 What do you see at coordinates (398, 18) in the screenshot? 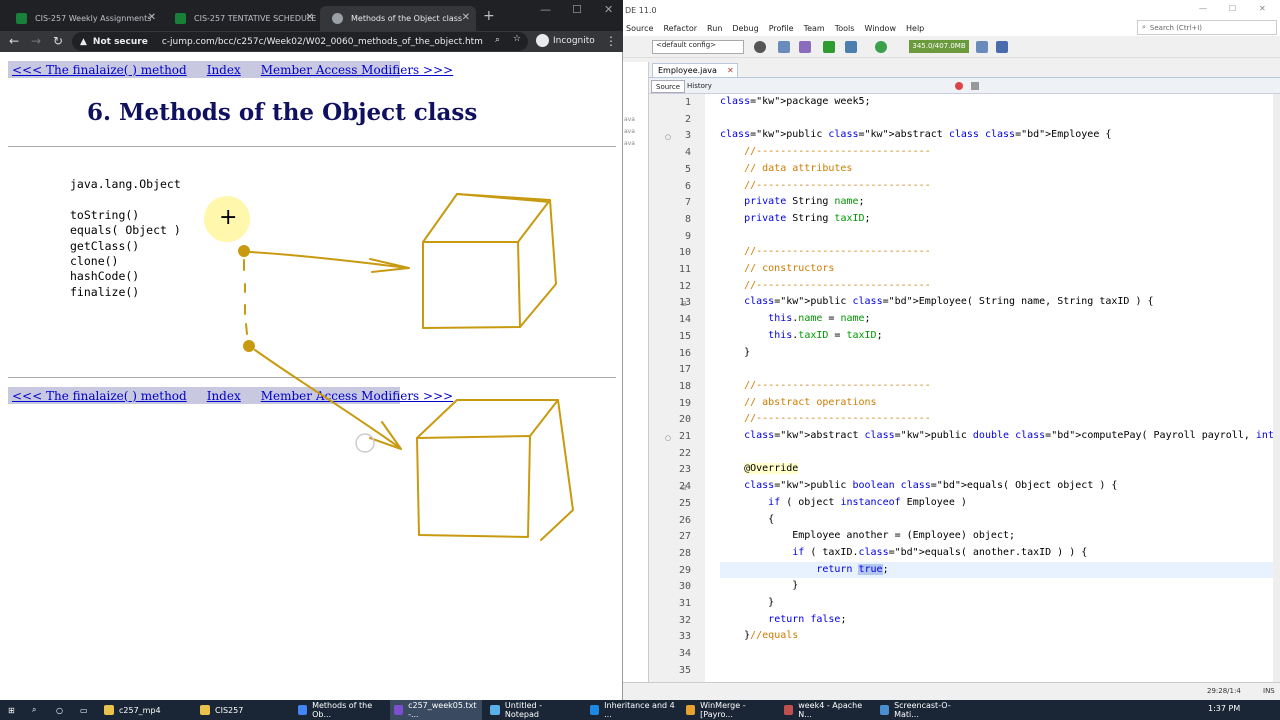
I see `tab-methods-object-class: Methods of the Object class ✕` at bounding box center [398, 18].